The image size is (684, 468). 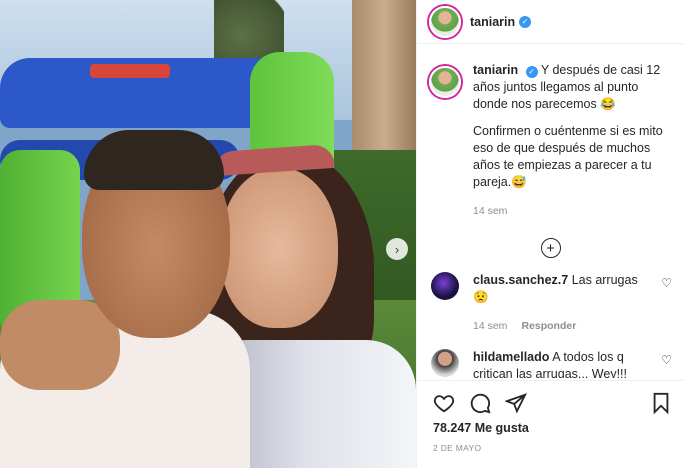 What do you see at coordinates (444, 403) in the screenshot?
I see `heart-icon` at bounding box center [444, 403].